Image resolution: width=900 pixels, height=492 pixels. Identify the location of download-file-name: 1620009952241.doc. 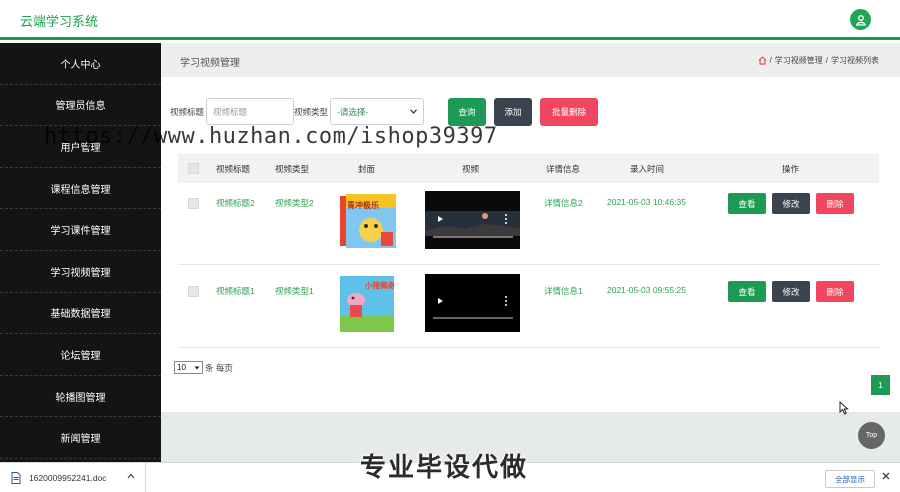
(68, 478).